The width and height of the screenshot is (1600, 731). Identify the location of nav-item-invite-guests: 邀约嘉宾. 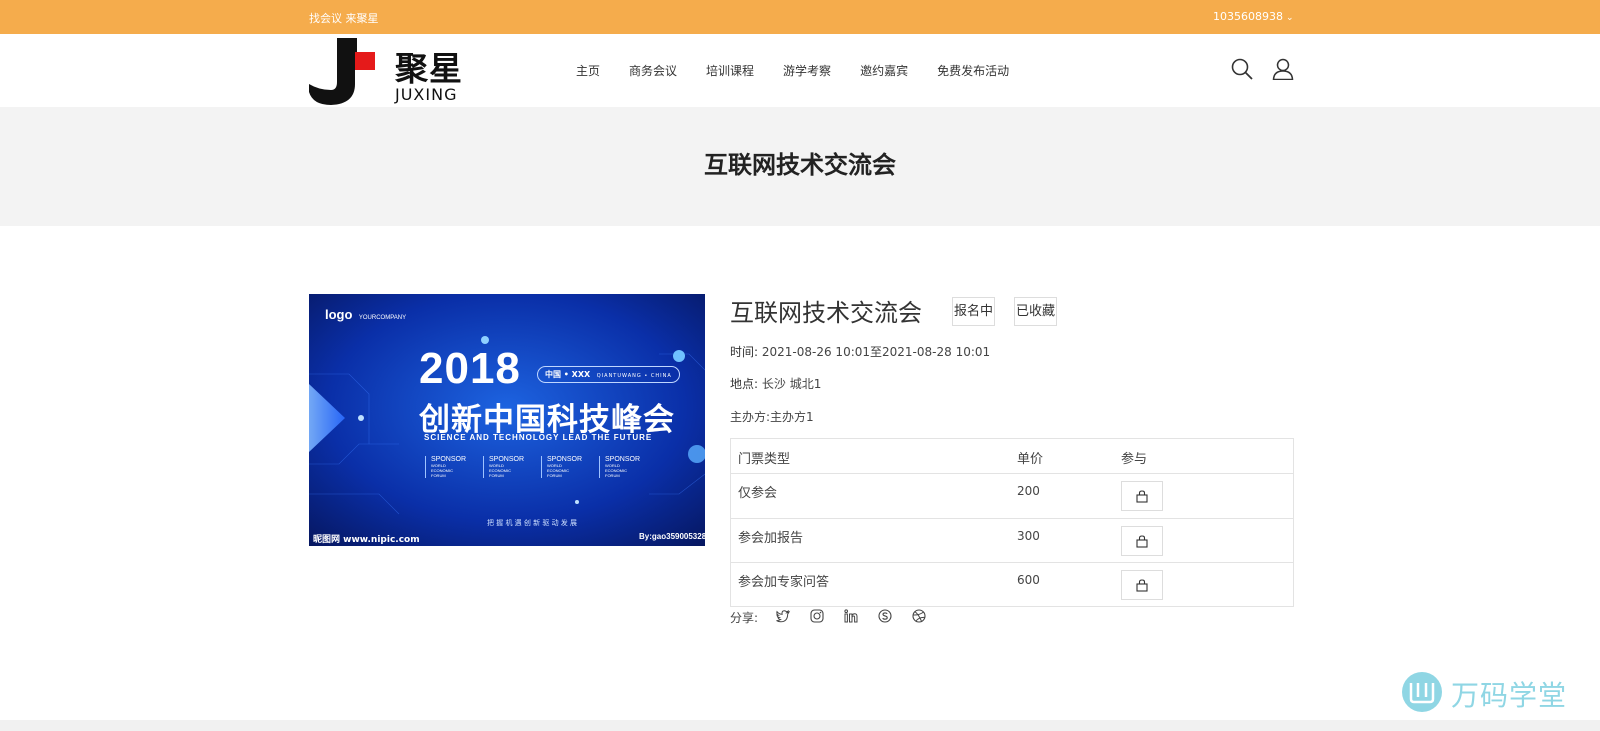
(884, 70).